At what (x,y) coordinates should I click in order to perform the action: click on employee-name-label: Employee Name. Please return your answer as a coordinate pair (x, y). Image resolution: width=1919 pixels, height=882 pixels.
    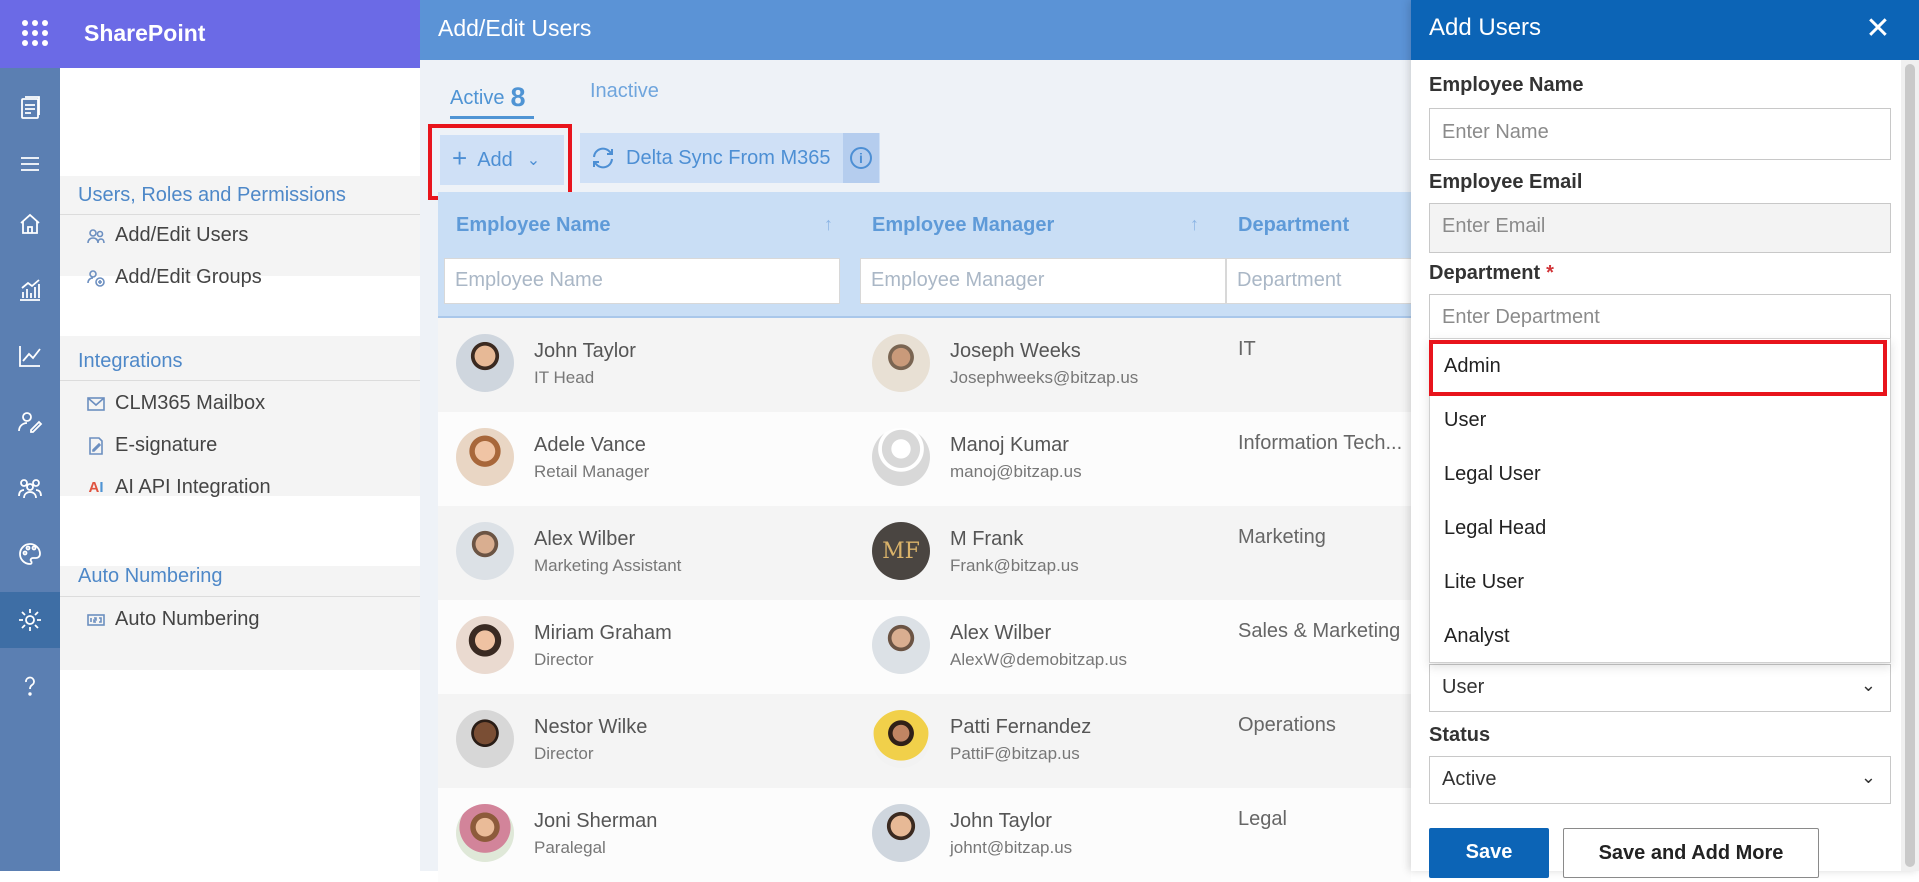
    Looking at the image, I should click on (1506, 85).